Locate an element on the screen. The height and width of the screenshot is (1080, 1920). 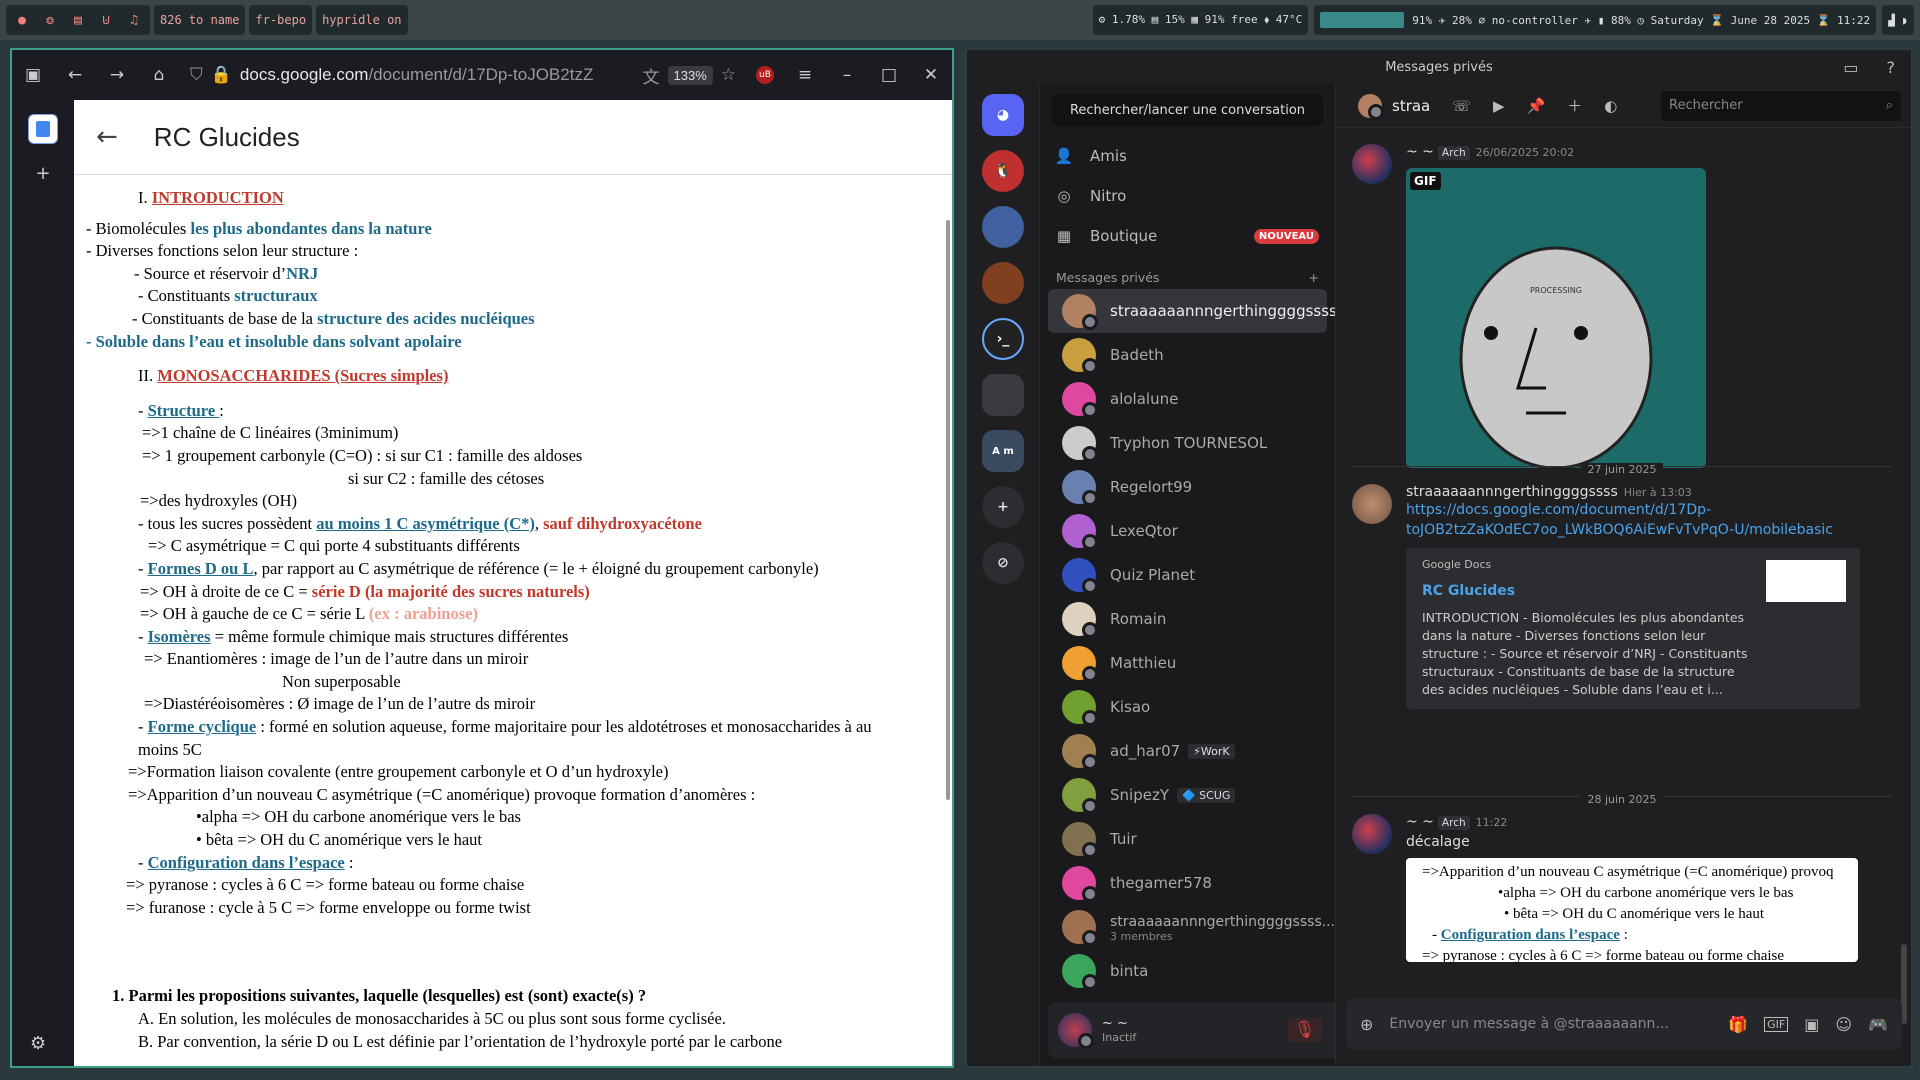
pin-icon: 📌 is located at coordinates (1536, 106).